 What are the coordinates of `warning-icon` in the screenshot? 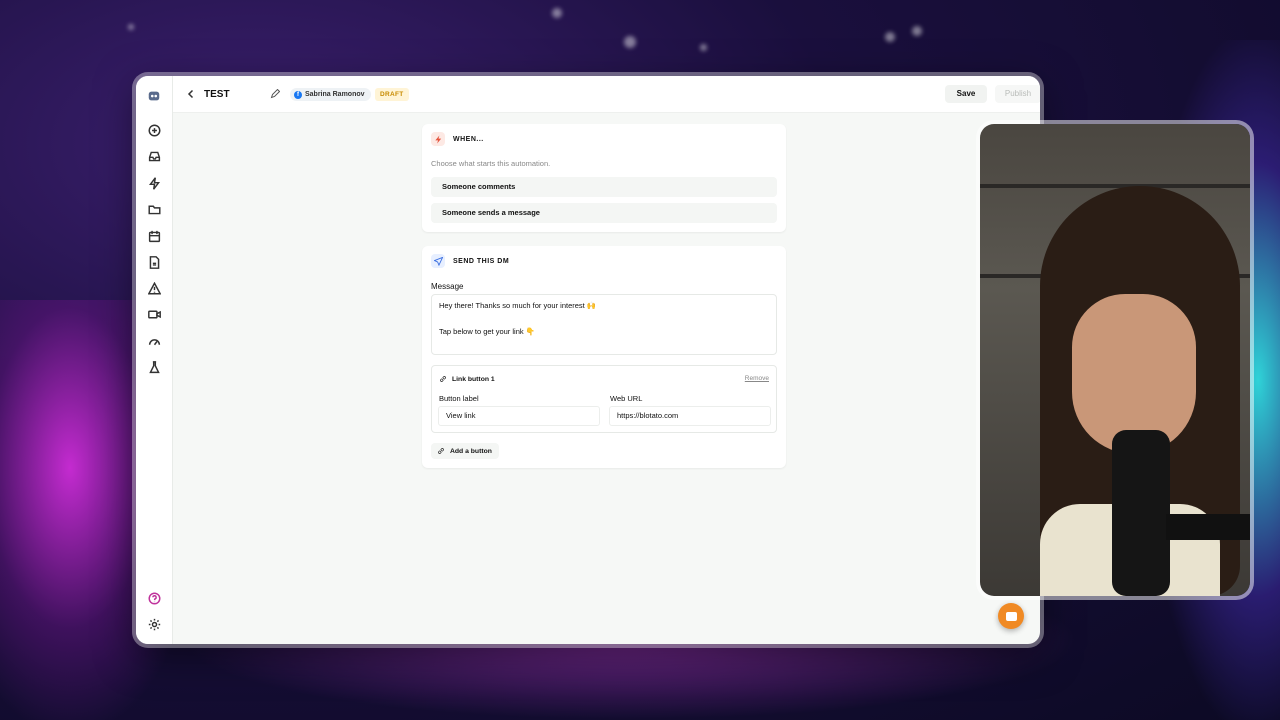 It's located at (154, 288).